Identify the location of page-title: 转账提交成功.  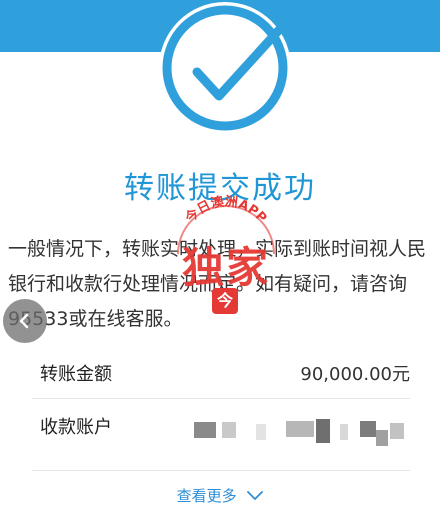
(220, 188).